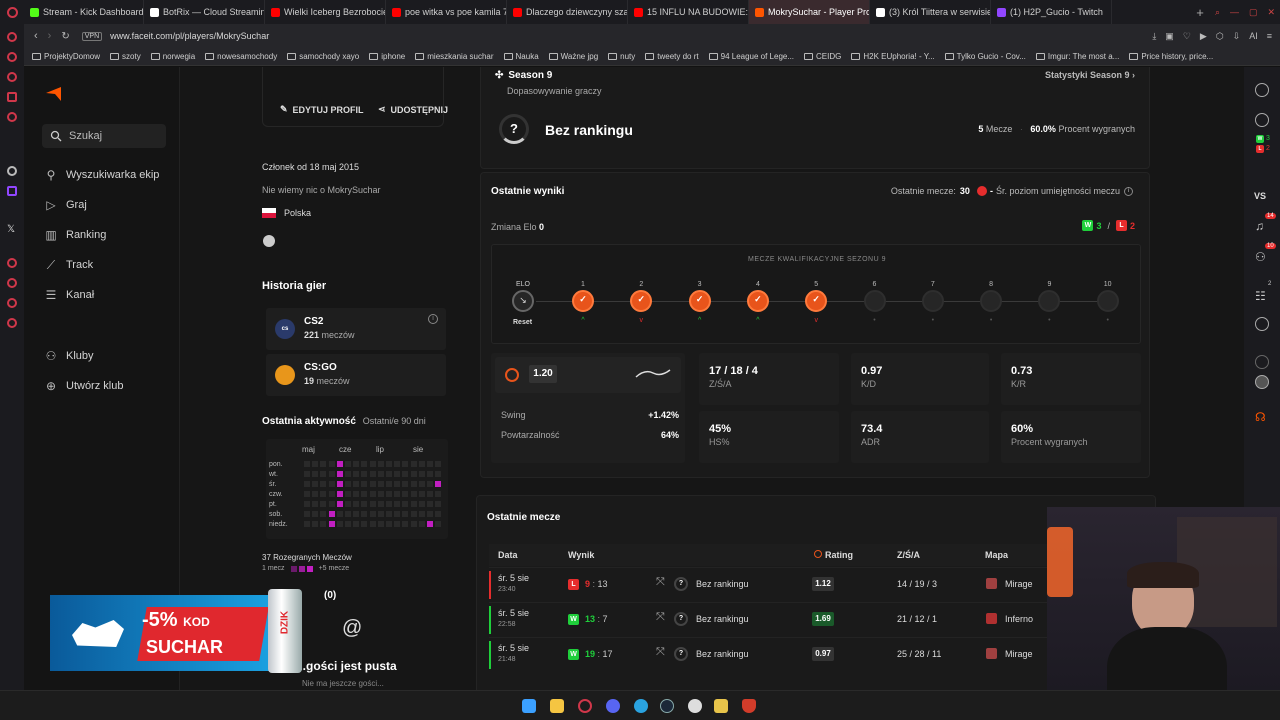 This screenshot has height=720, width=1280. I want to click on reload-icon: ↻, so click(65, 36).